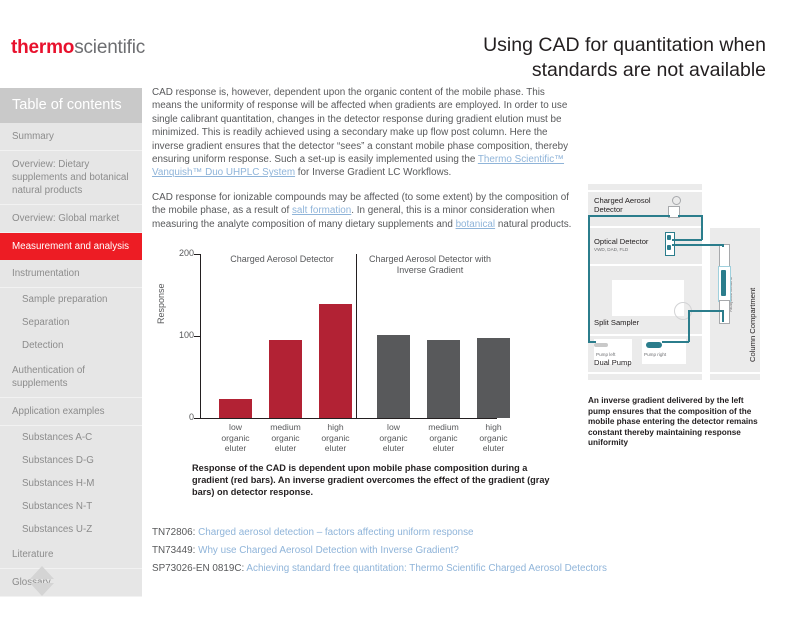  I want to click on x-label-panel1-0: low organic eluter, so click(236, 438).